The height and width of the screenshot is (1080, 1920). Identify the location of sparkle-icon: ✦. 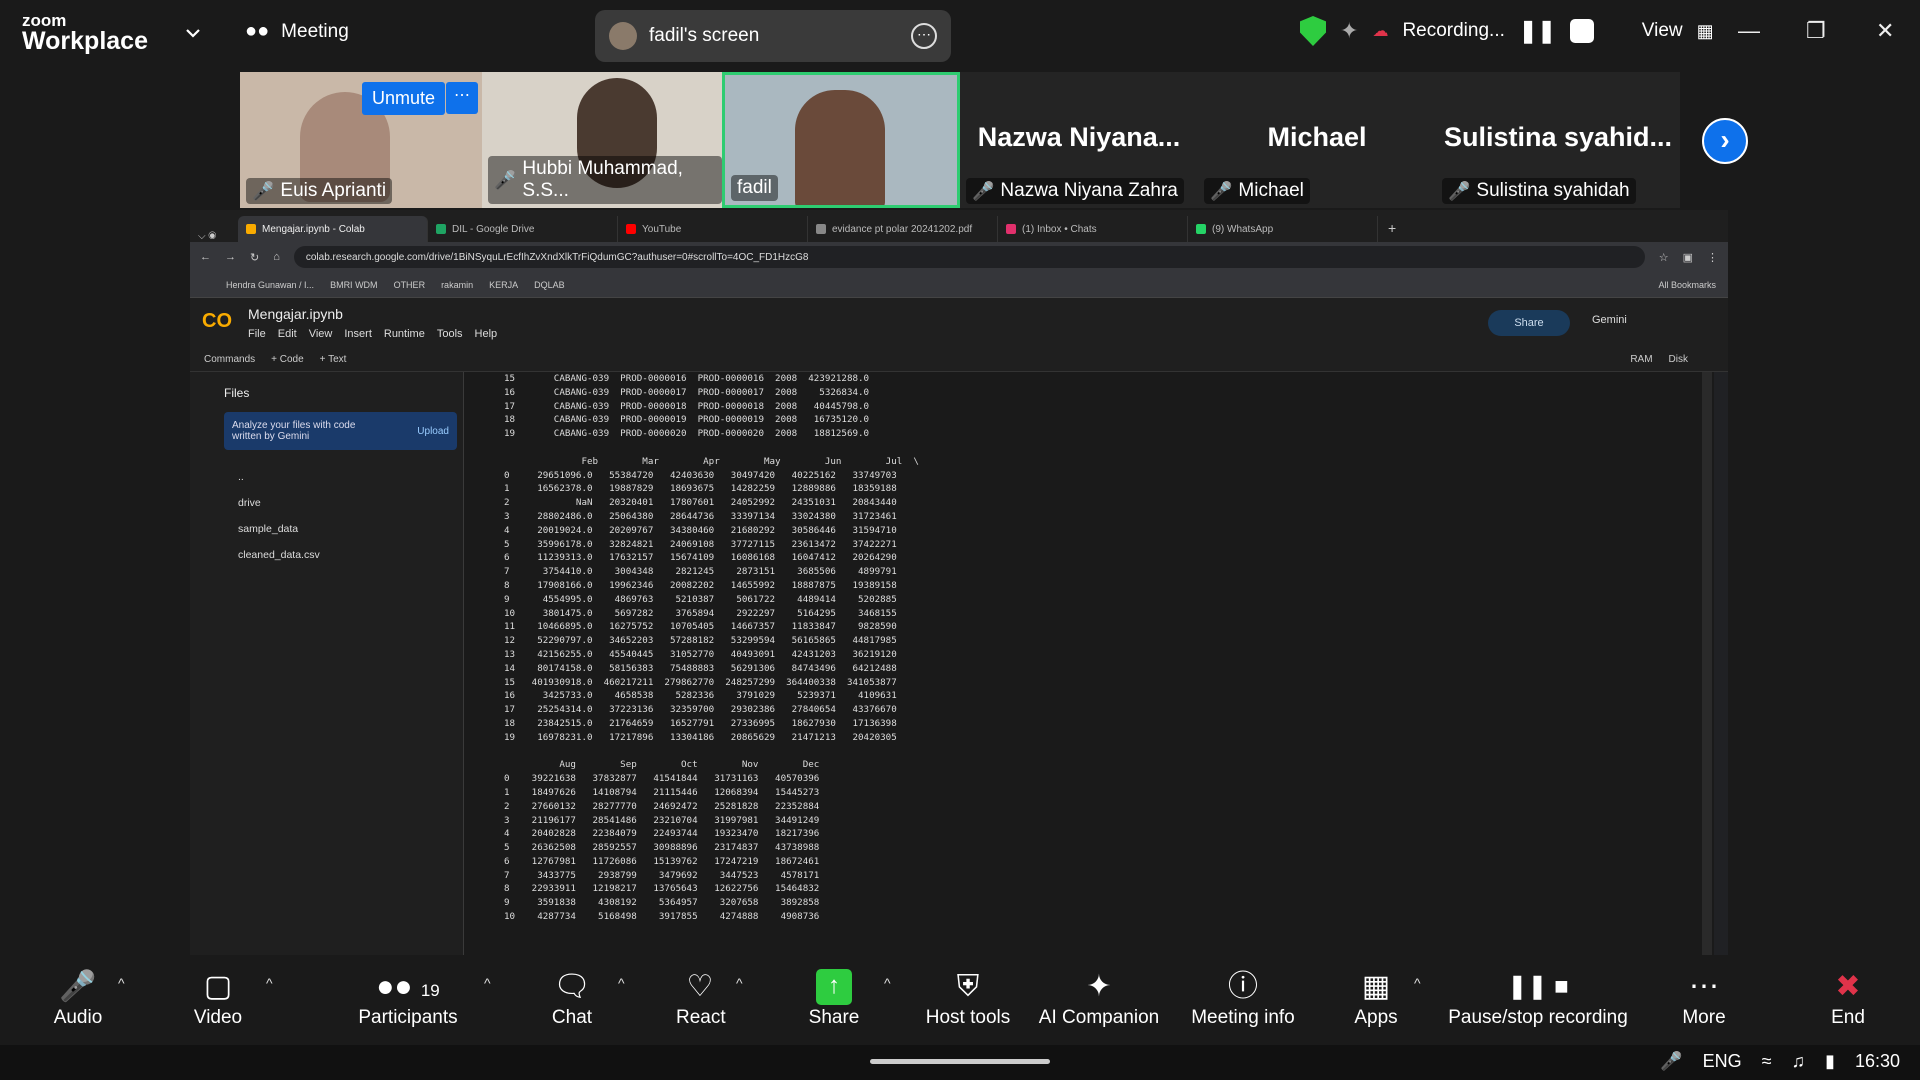
(1349, 31).